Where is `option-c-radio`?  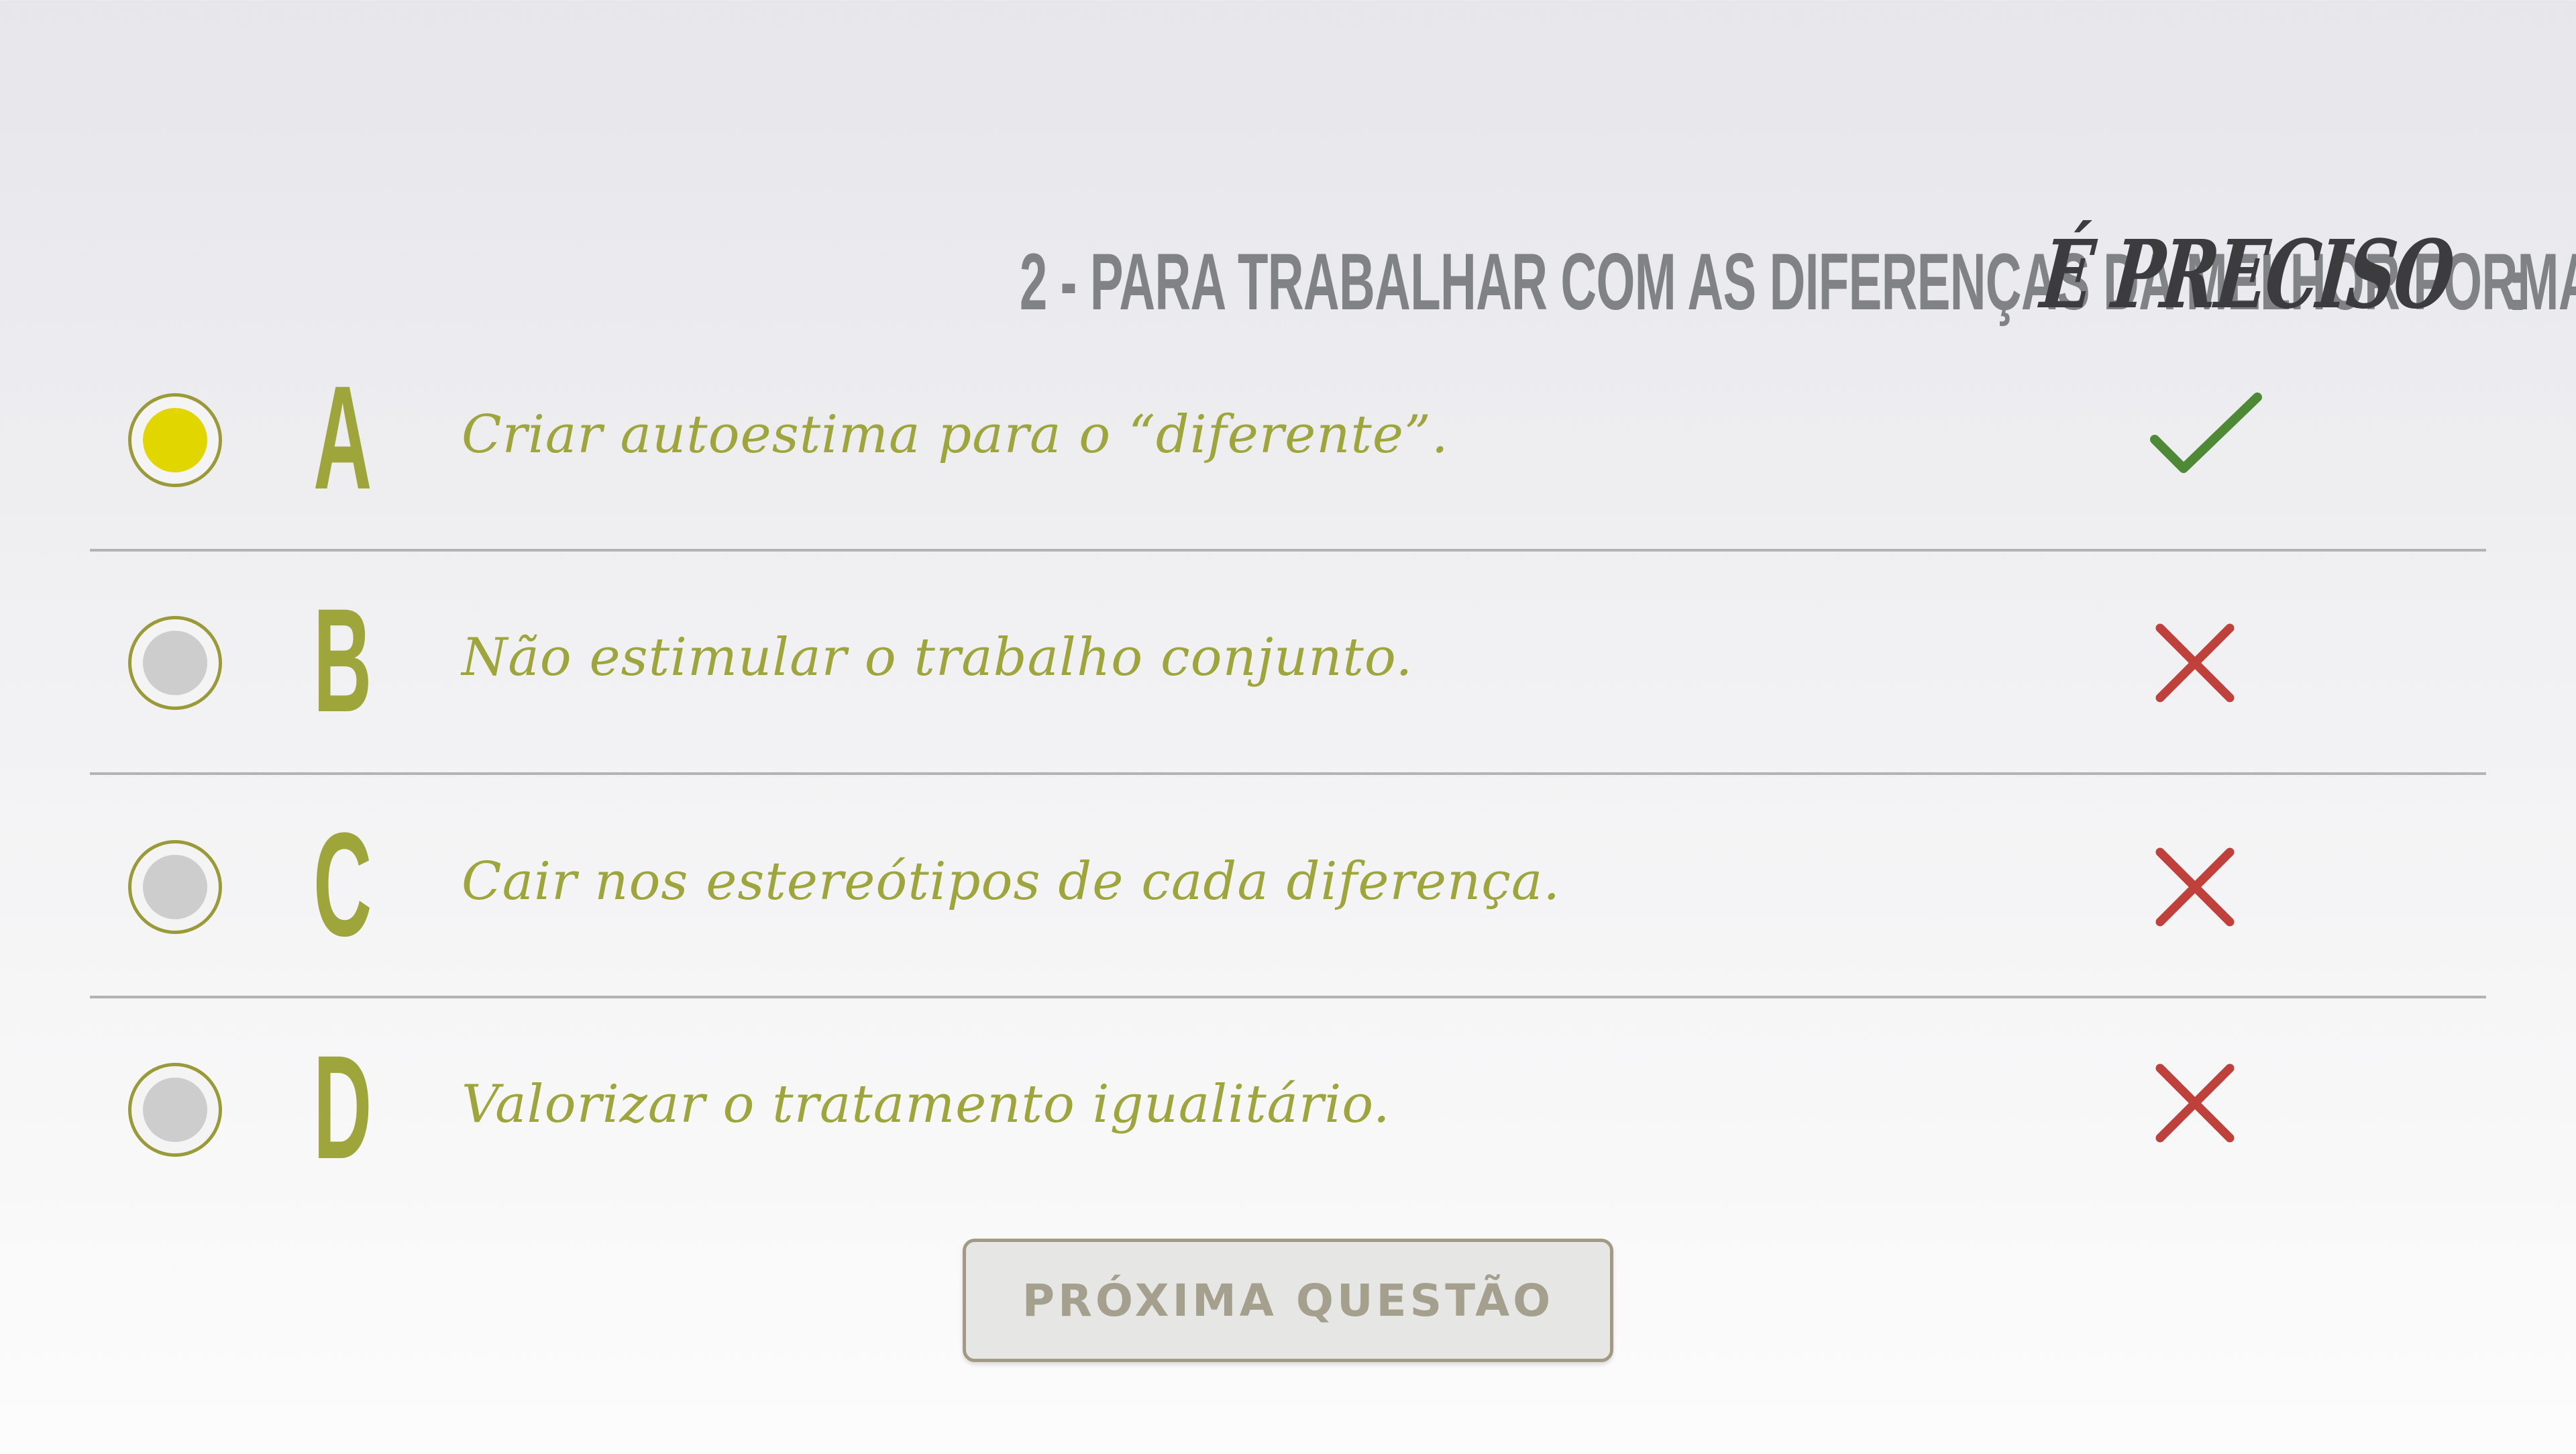
option-c-radio is located at coordinates (175, 887).